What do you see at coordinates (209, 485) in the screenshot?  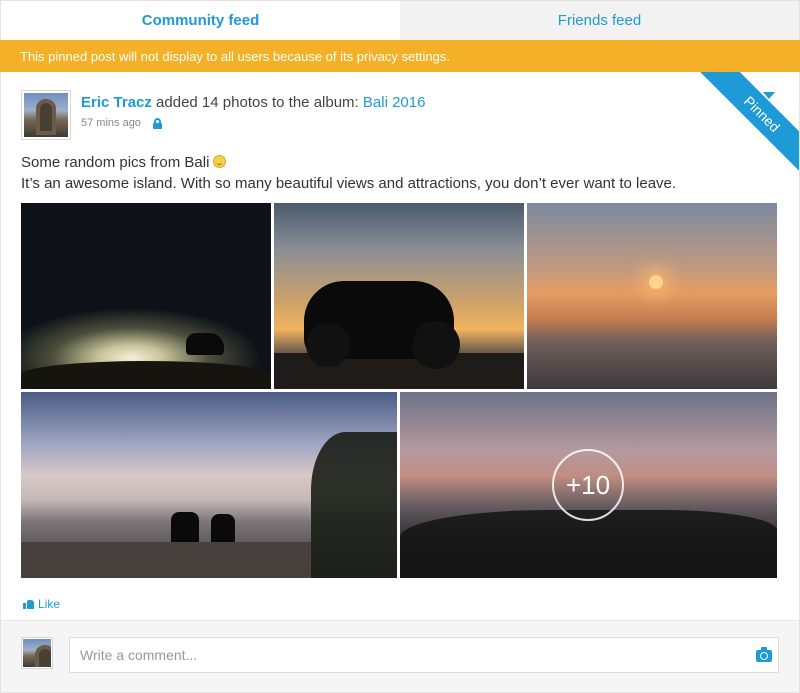 I see `photo-beach-riders` at bounding box center [209, 485].